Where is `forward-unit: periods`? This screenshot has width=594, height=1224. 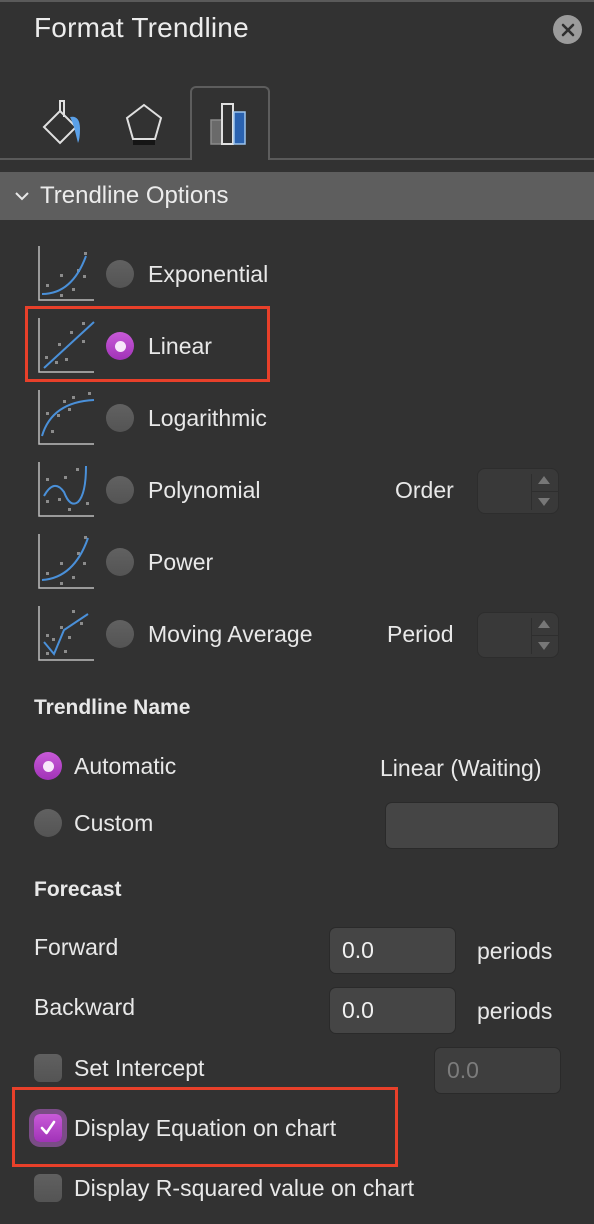
forward-unit: periods is located at coordinates (515, 951).